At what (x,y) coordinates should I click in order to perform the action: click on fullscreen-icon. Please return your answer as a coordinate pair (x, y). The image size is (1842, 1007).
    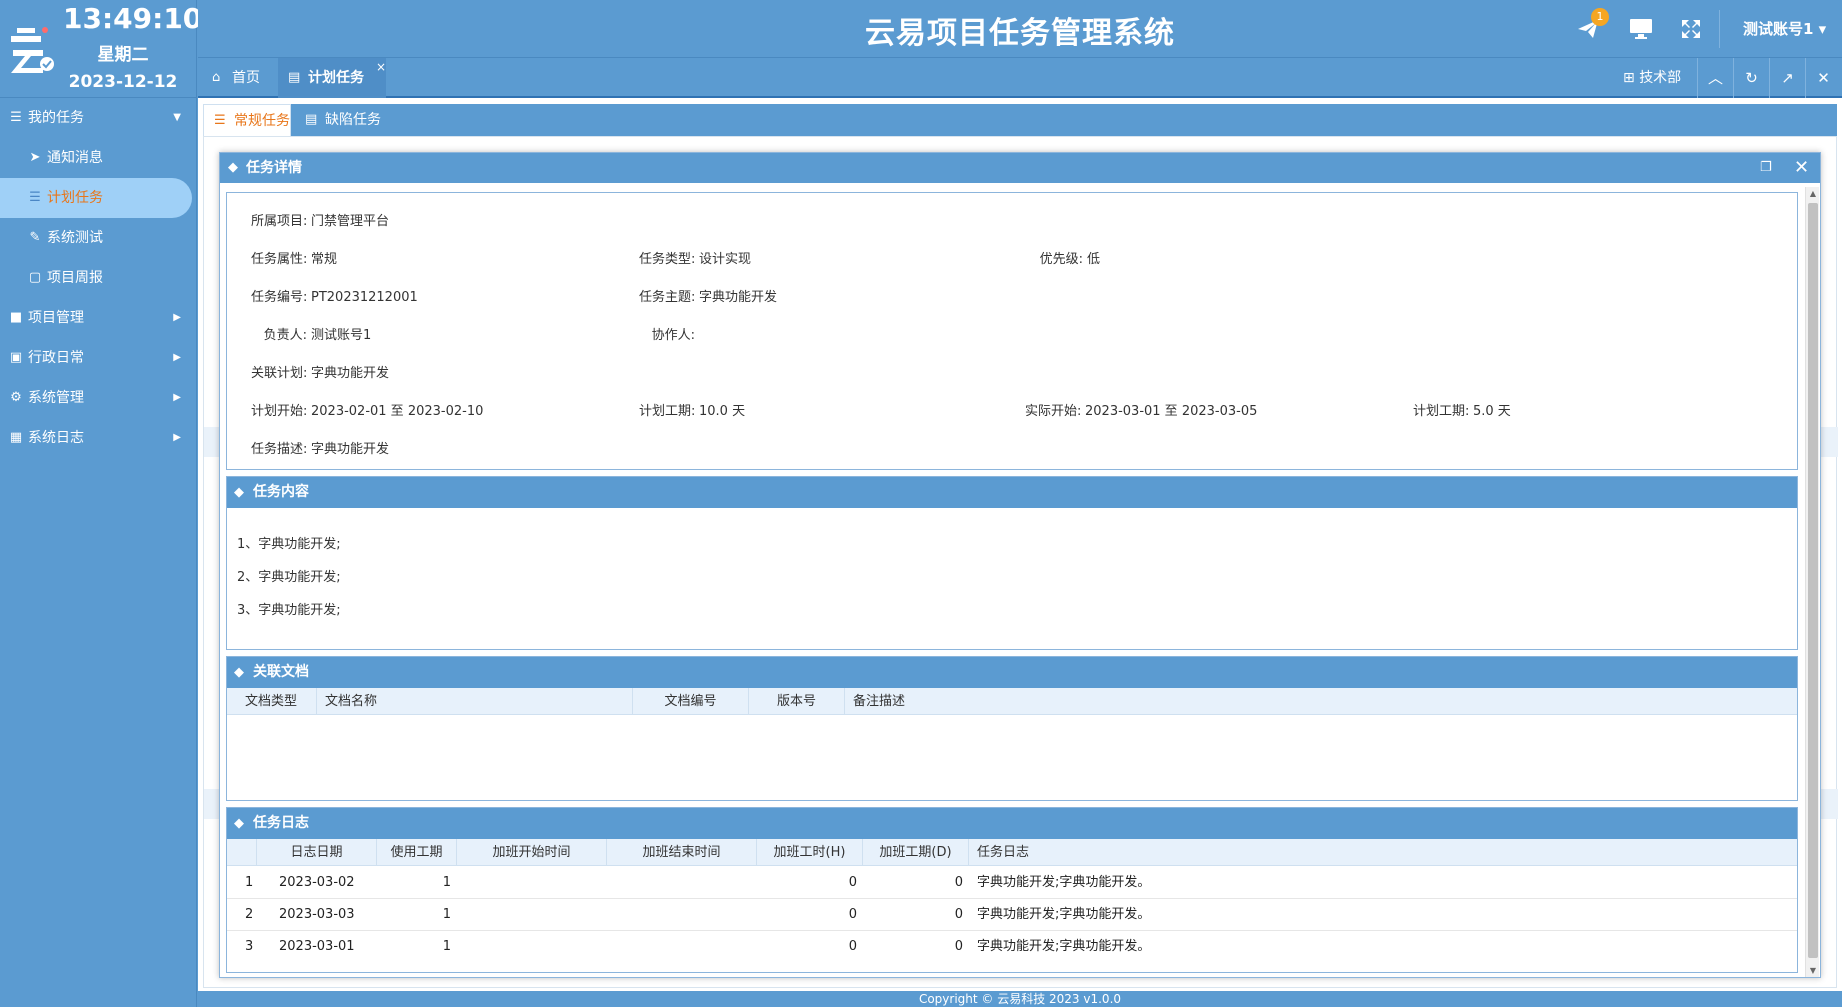
    Looking at the image, I should click on (1691, 29).